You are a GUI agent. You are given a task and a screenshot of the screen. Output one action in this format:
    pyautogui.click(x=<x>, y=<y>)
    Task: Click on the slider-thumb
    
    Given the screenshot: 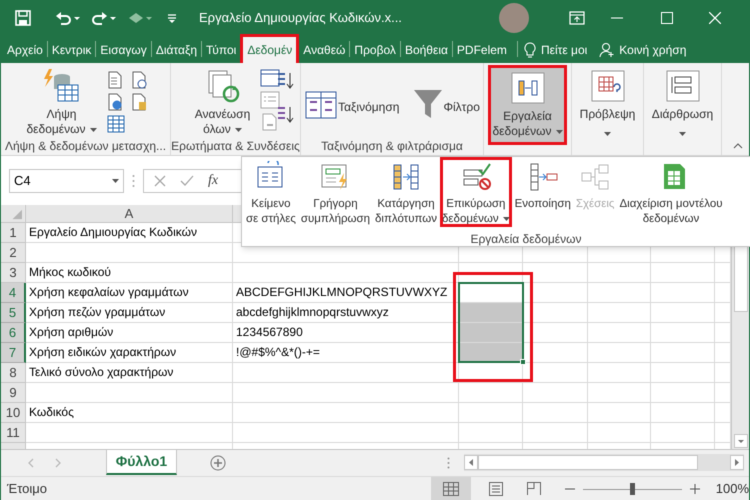 What is the action you would take?
    pyautogui.click(x=633, y=489)
    